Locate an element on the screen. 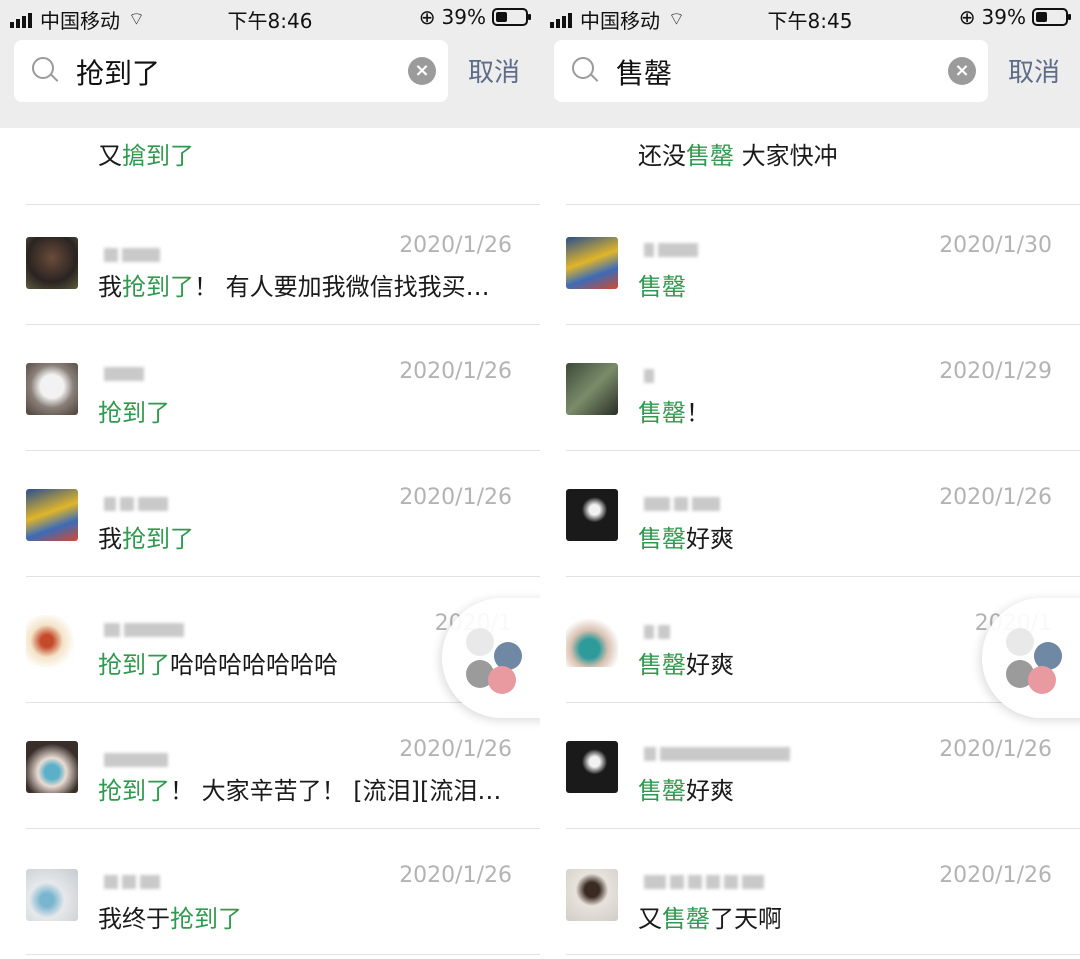 Image resolution: width=1080 pixels, height=959 pixels. list-item: 2020/1/26 我抢到了 is located at coordinates (270, 514).